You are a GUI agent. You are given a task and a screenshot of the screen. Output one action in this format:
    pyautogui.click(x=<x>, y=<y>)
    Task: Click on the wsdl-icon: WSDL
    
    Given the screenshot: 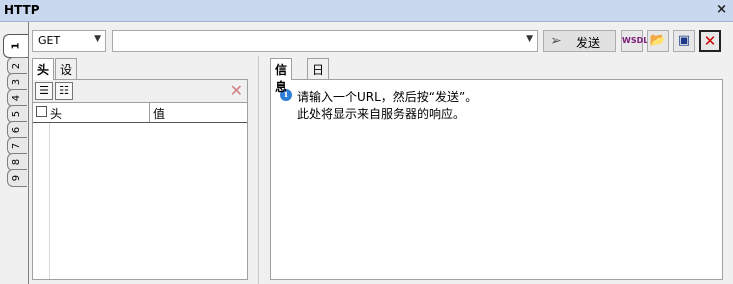 What is the action you would take?
    pyautogui.click(x=634, y=41)
    